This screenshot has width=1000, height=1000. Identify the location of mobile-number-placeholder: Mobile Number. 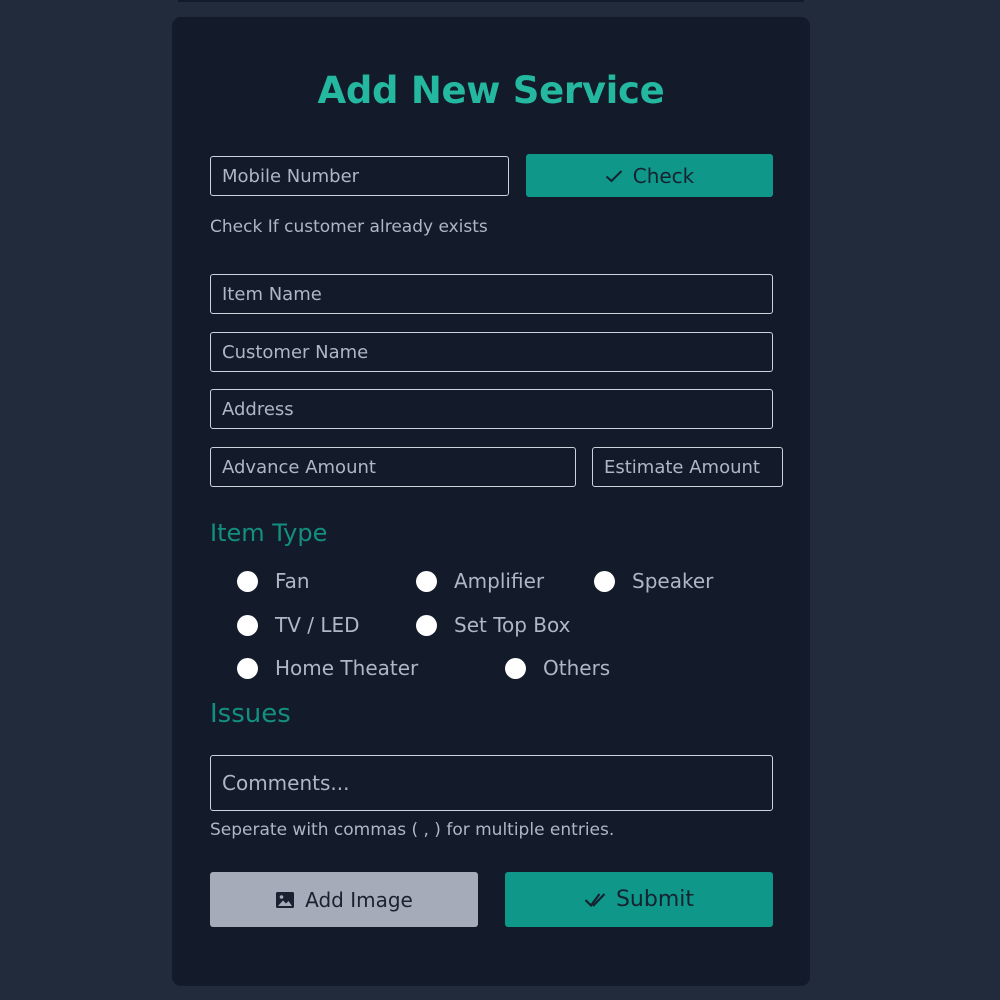
(291, 176).